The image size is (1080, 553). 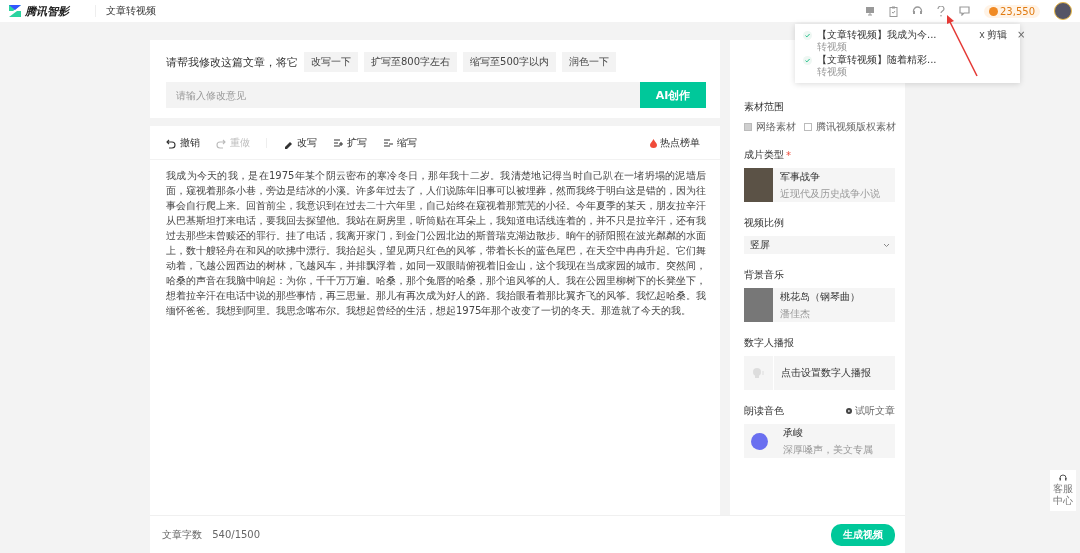 I want to click on toolbar-button: 扩写, so click(x=350, y=143).